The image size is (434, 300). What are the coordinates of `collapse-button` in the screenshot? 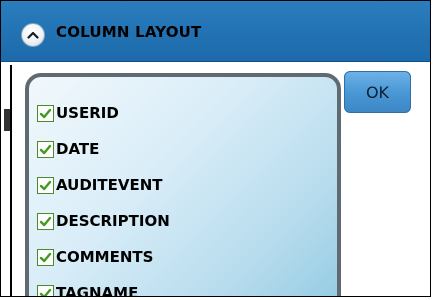 It's located at (33, 35).